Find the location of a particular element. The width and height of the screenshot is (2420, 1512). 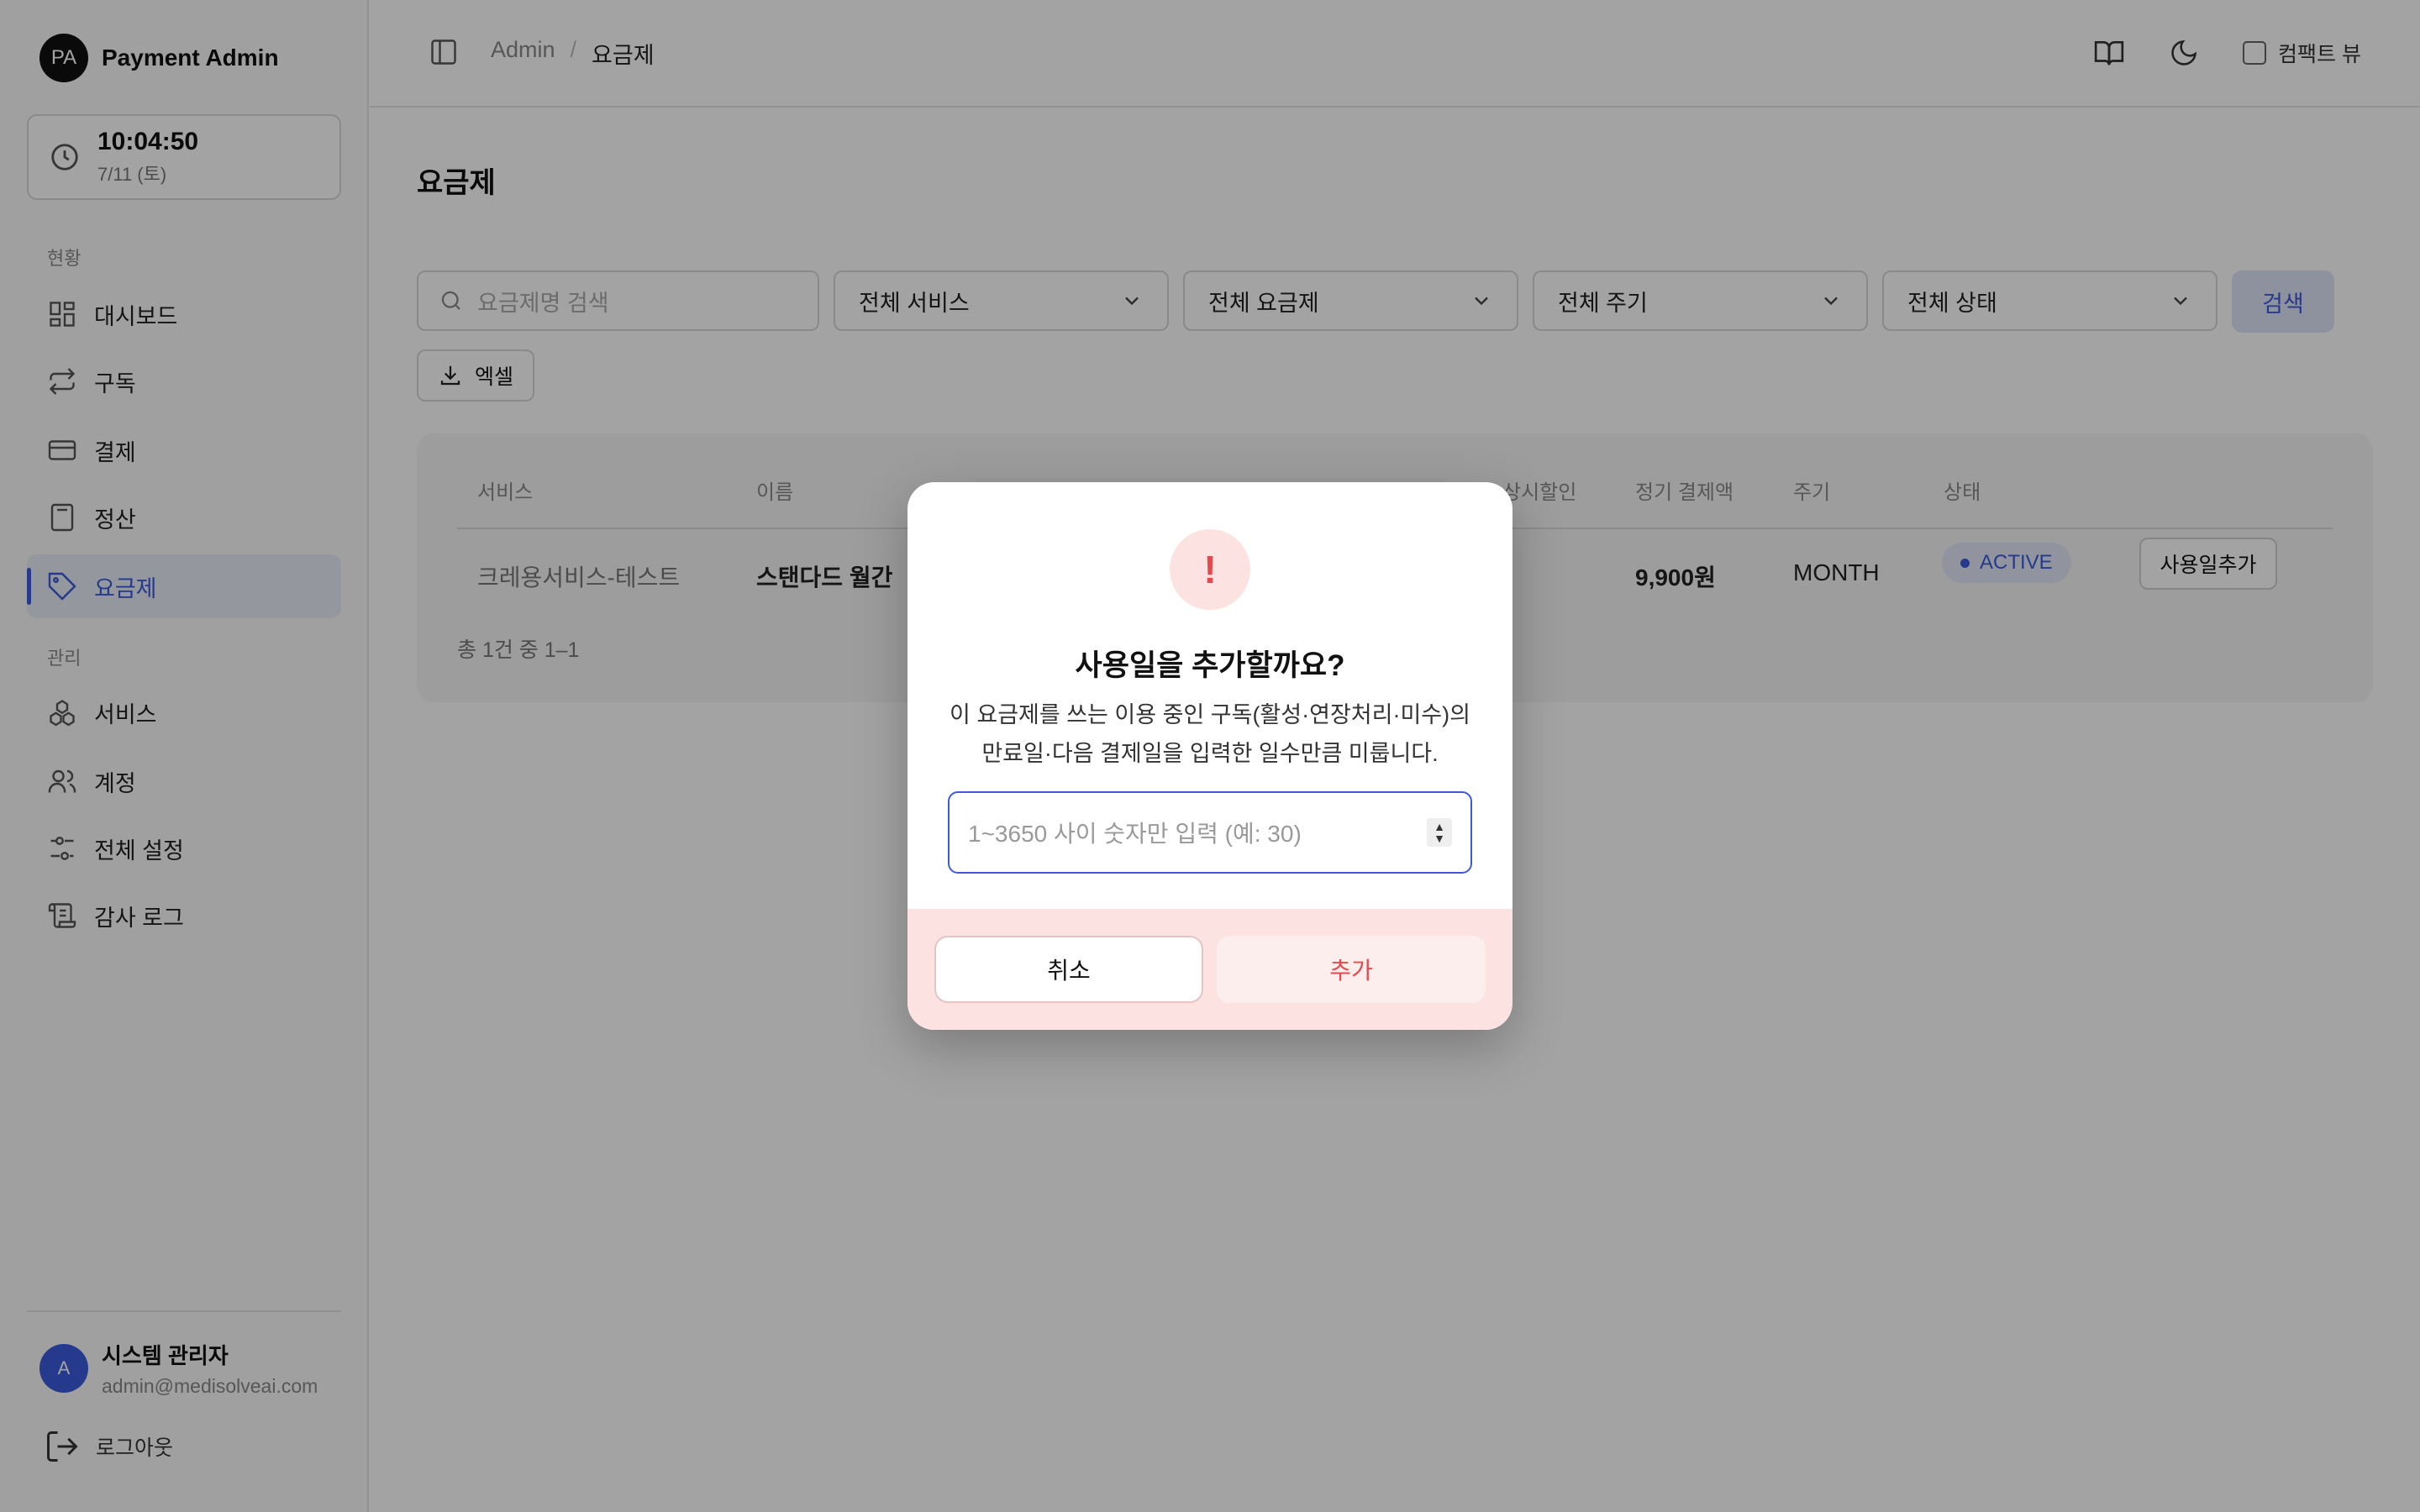

number-spinner-icon: ▲ ▼ is located at coordinates (1439, 832).